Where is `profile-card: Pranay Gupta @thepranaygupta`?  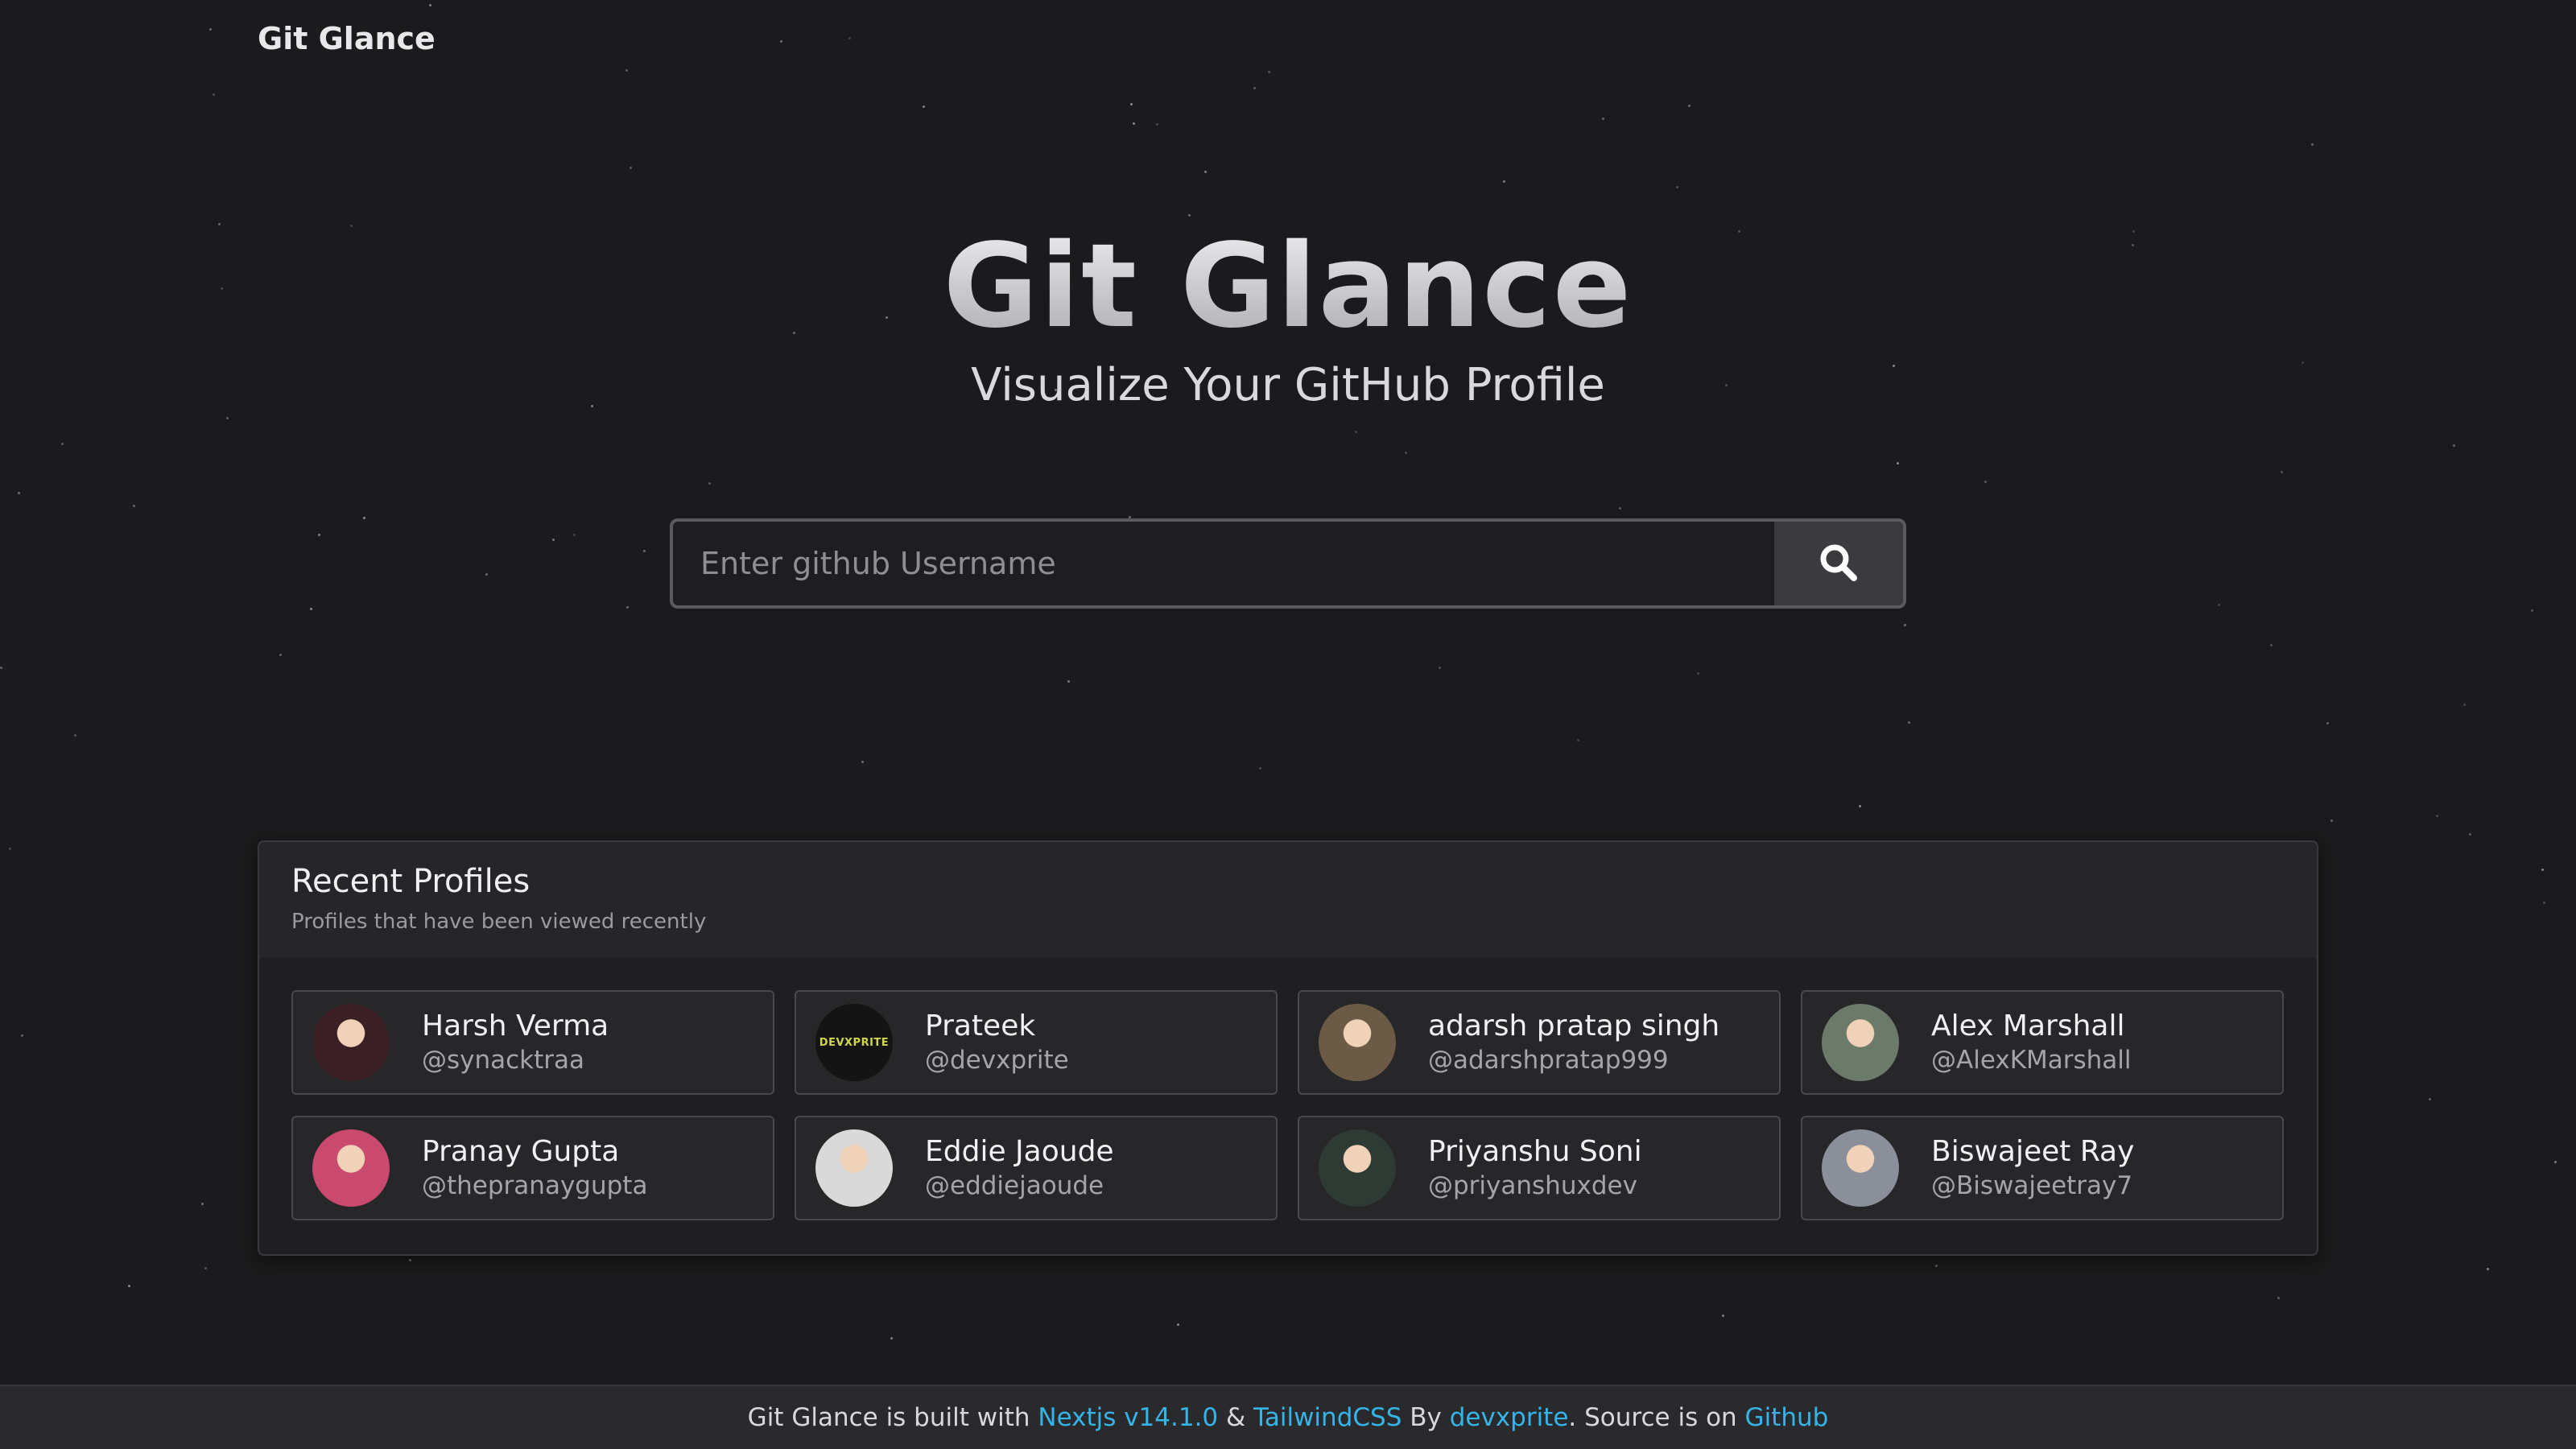
profile-card: Pranay Gupta @thepranaygupta is located at coordinates (532, 1168).